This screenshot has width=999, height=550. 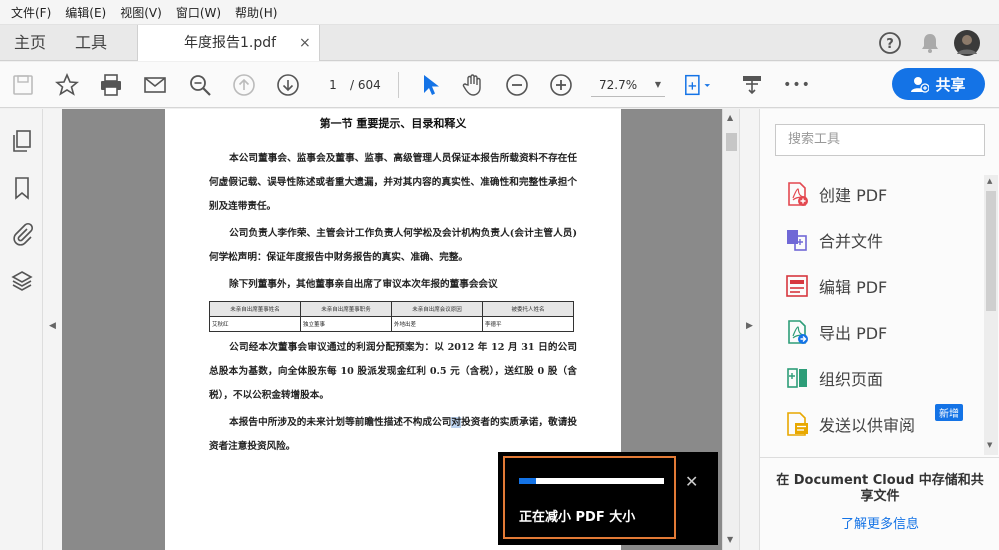 What do you see at coordinates (256, 12) in the screenshot?
I see `menu-help: 帮助(H)` at bounding box center [256, 12].